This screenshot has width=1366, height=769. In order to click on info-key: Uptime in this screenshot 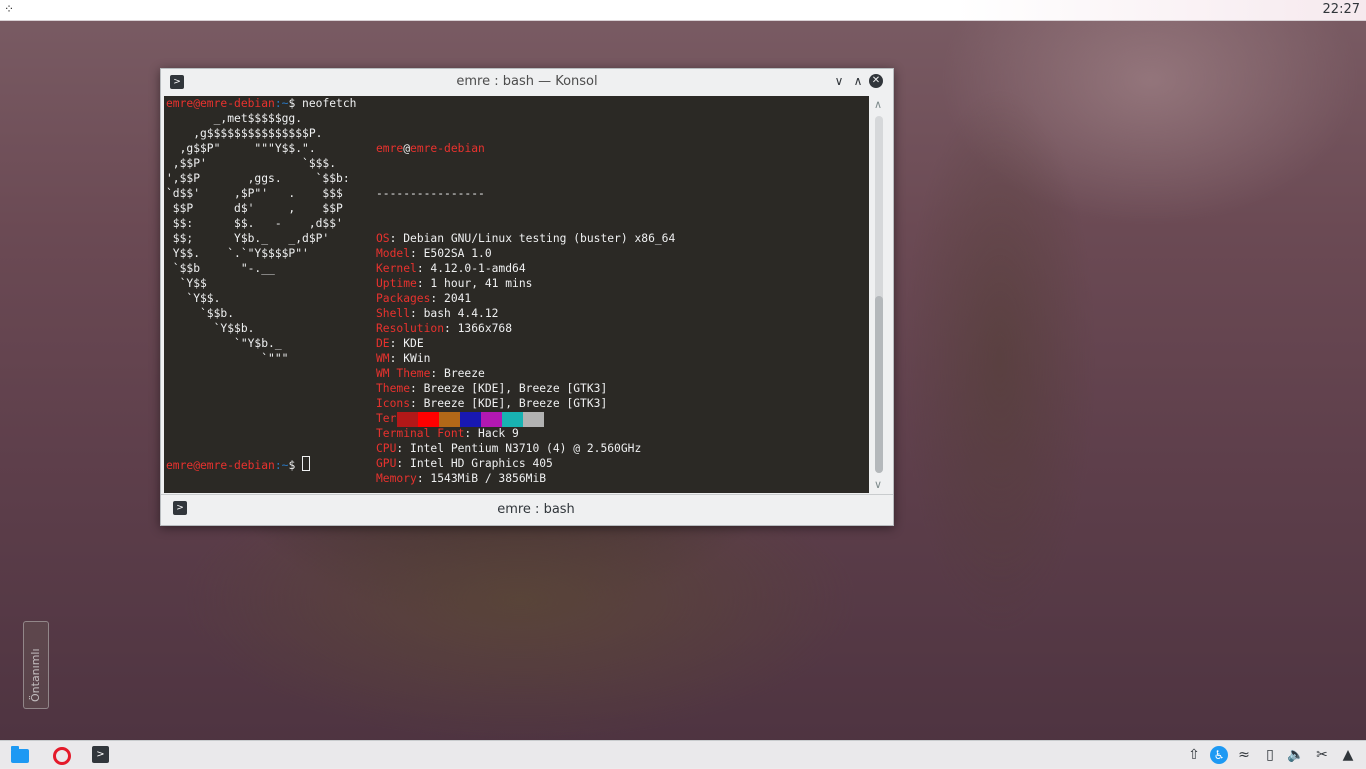, I will do `click(396, 283)`.